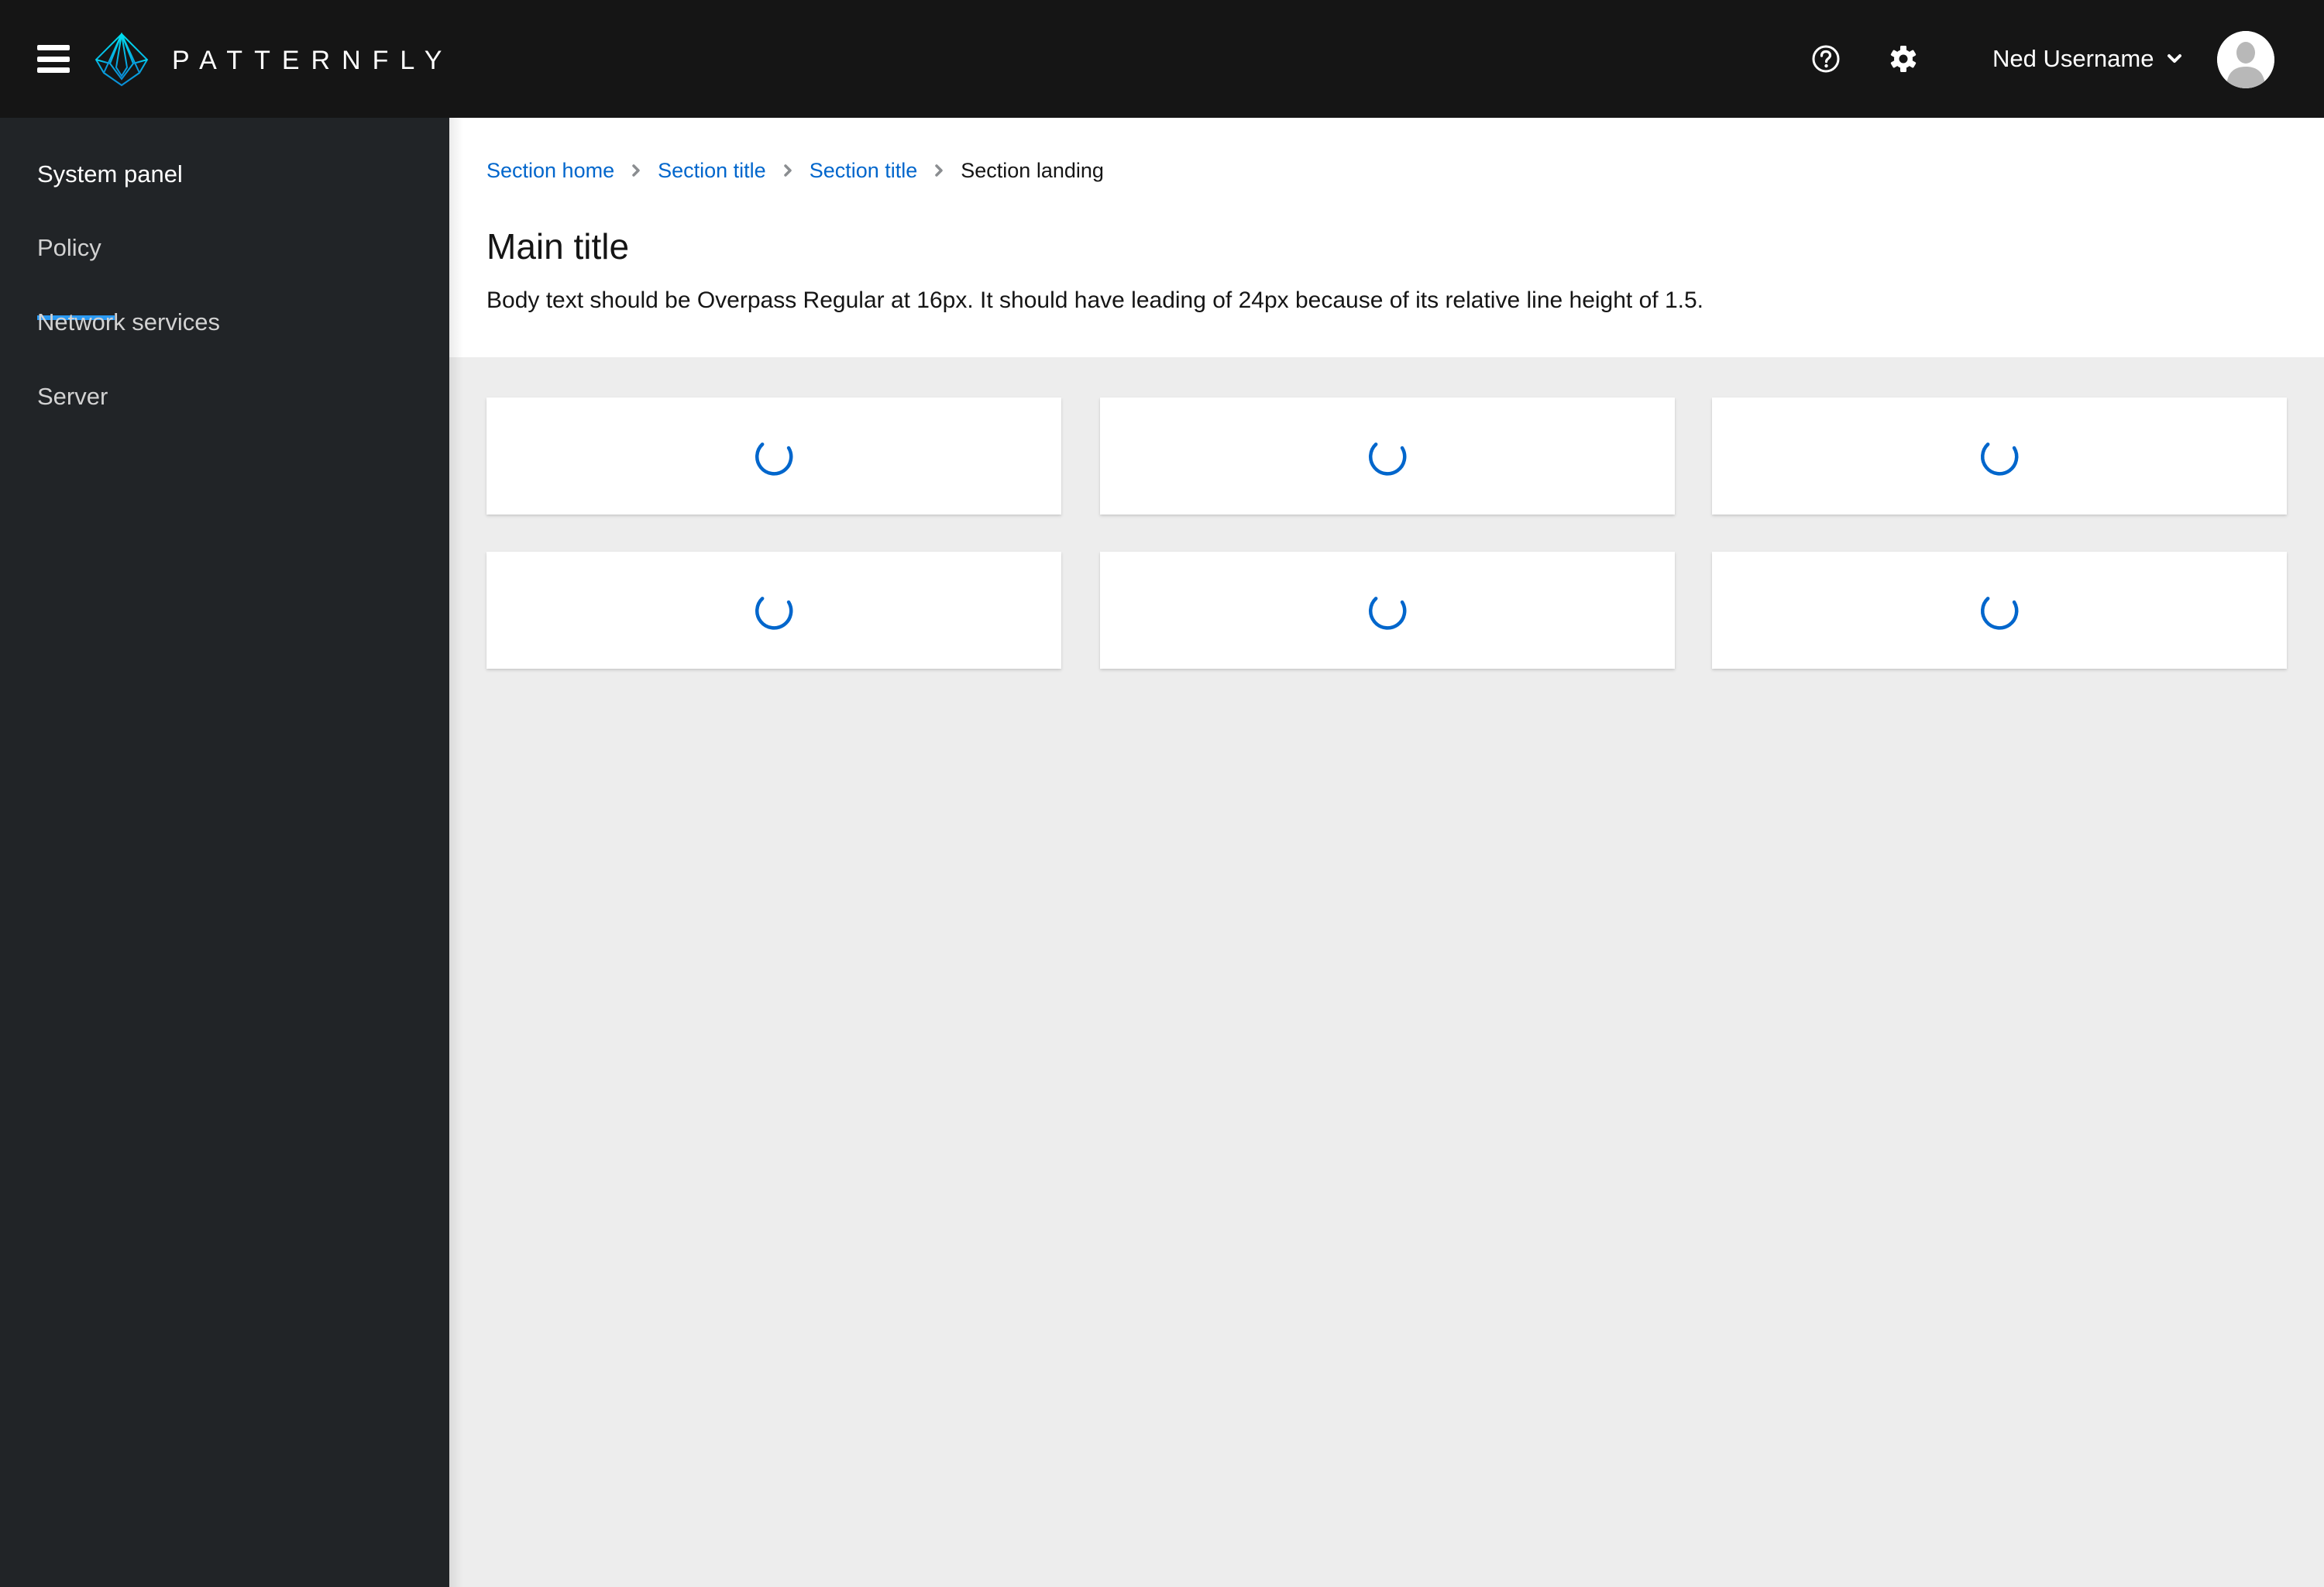 This screenshot has height=1587, width=2324. I want to click on avatar-icon, so click(2245, 59).